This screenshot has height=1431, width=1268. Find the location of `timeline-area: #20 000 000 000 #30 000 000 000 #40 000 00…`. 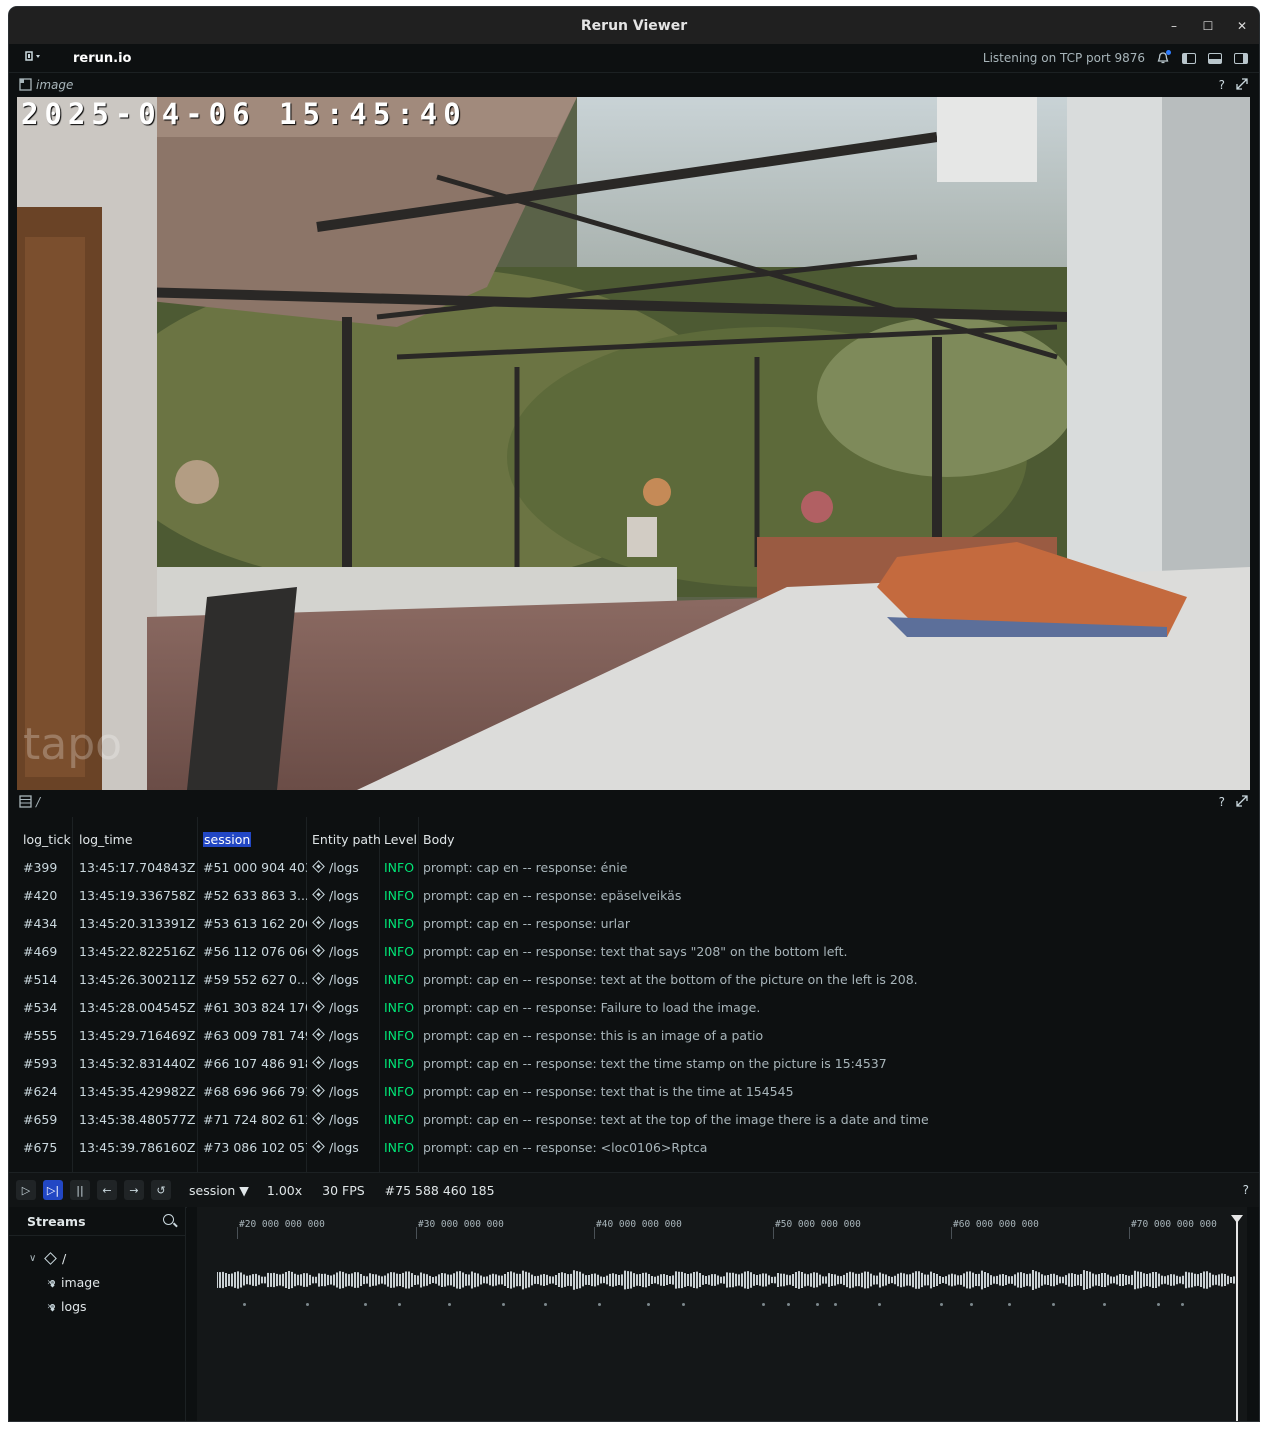

timeline-area: #20 000 000 000 #30 000 000 000 #40 000 00… is located at coordinates (723, 1314).